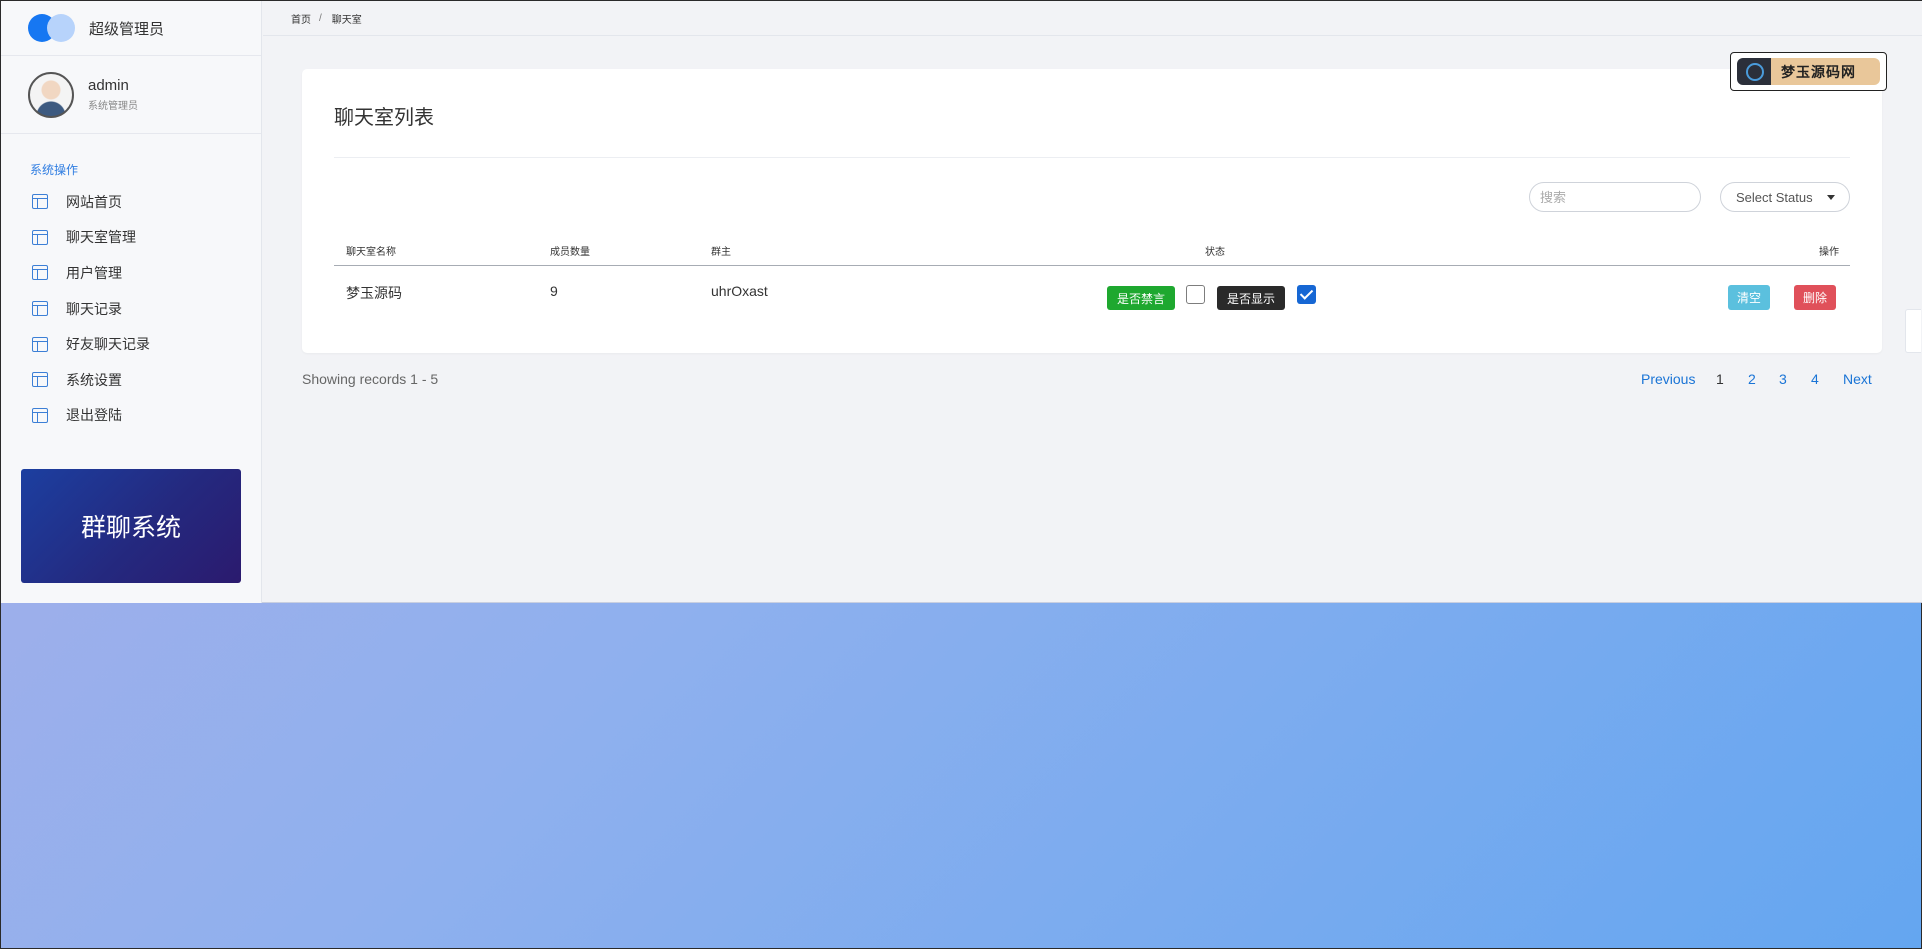 The height and width of the screenshot is (949, 1922). I want to click on previous-page-link: Previous, so click(1668, 379).